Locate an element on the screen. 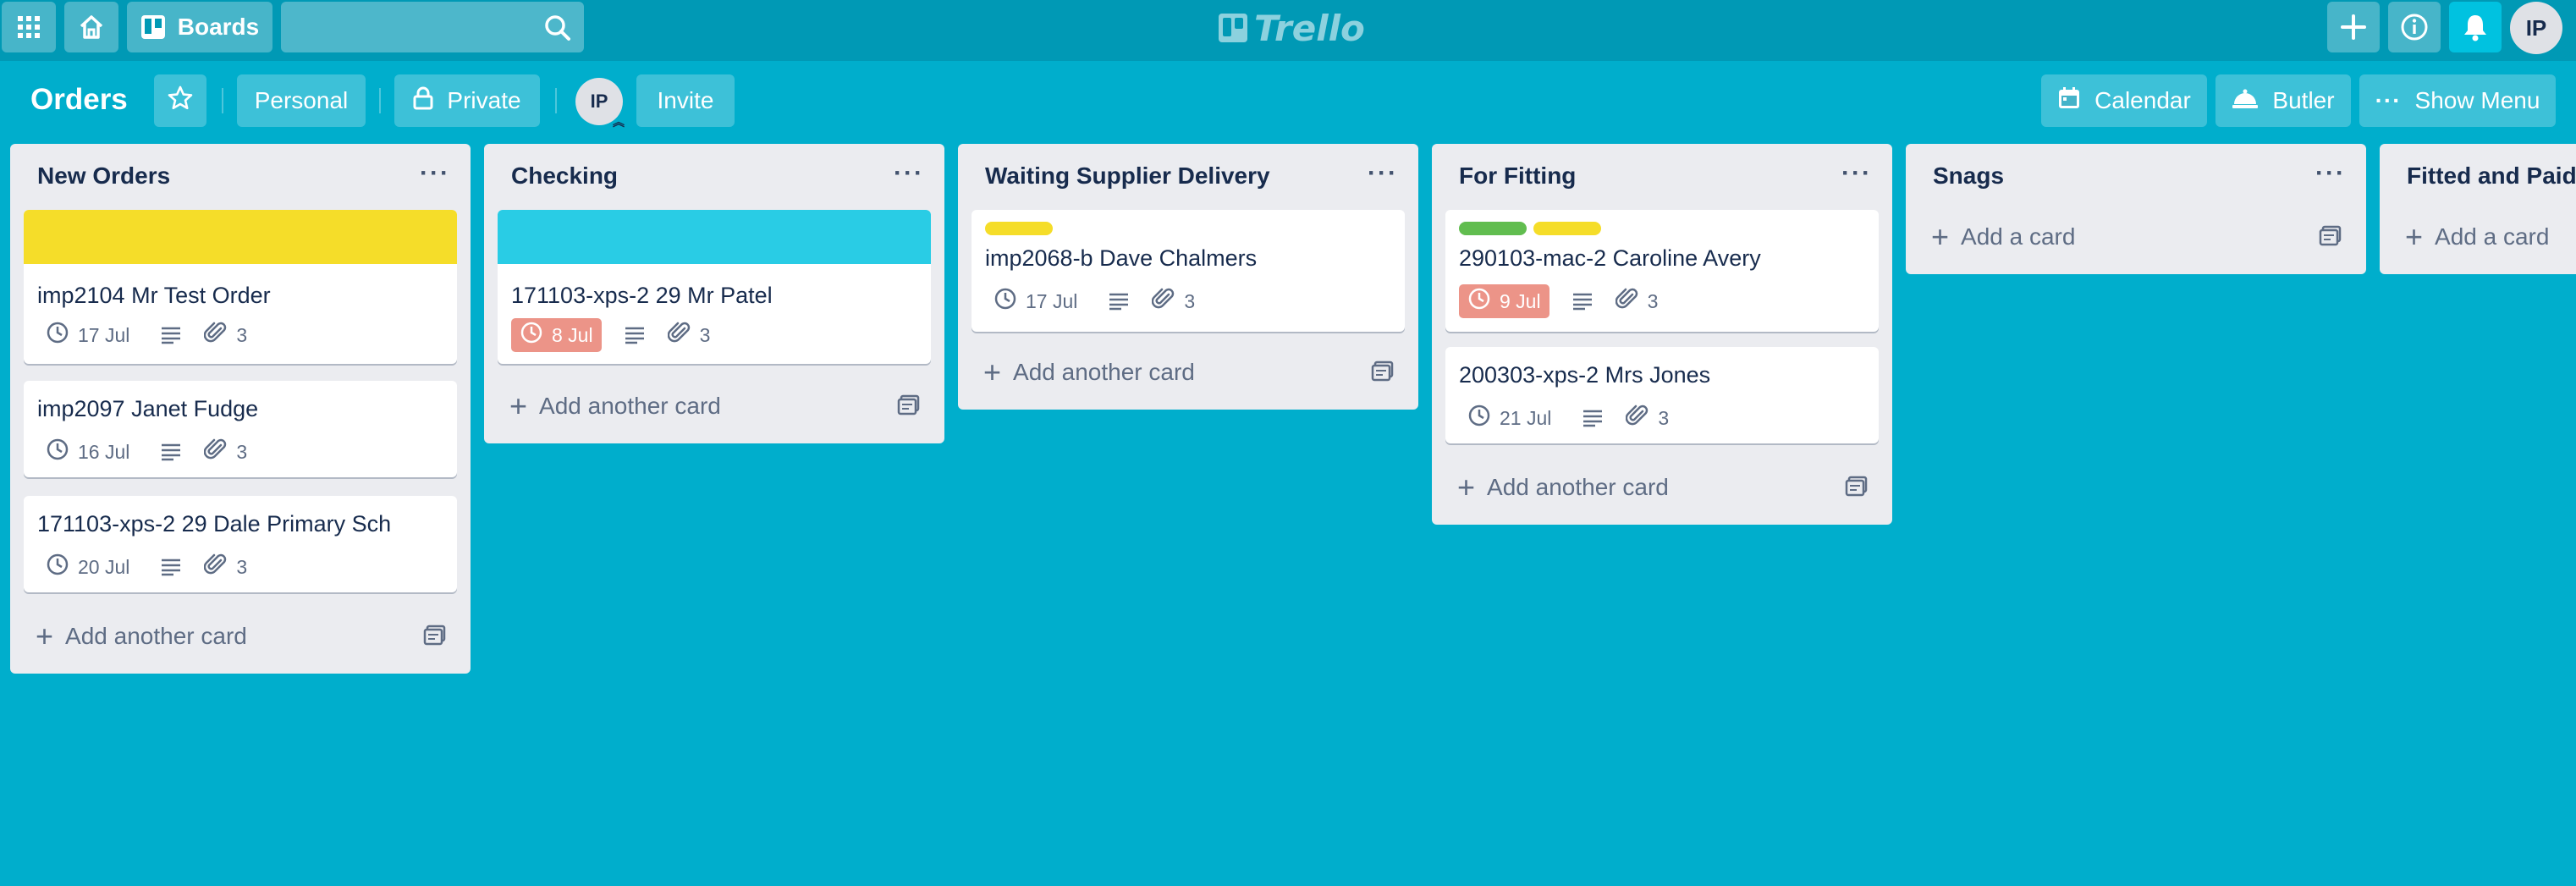  privacy-label: Private is located at coordinates (484, 100).